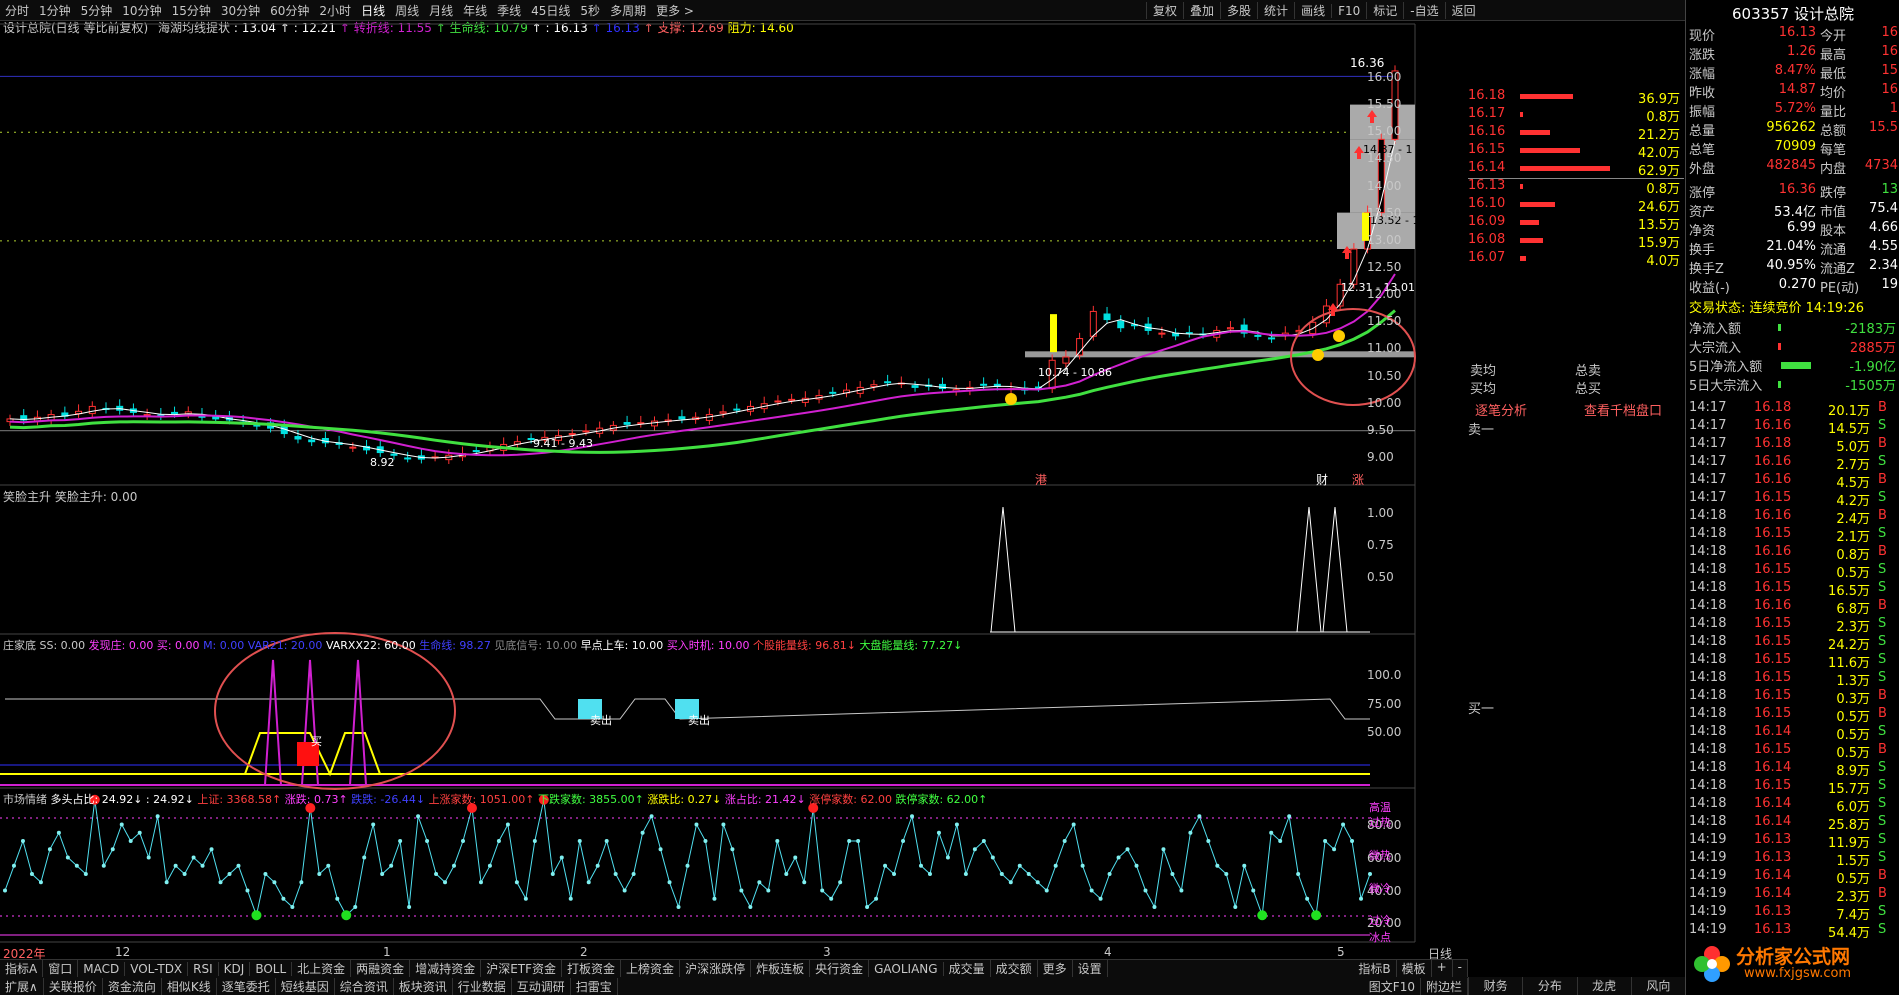 Image resolution: width=1899 pixels, height=995 pixels. Describe the element at coordinates (1414, 968) in the screenshot. I see `bottom-tool-1: 模板` at that location.